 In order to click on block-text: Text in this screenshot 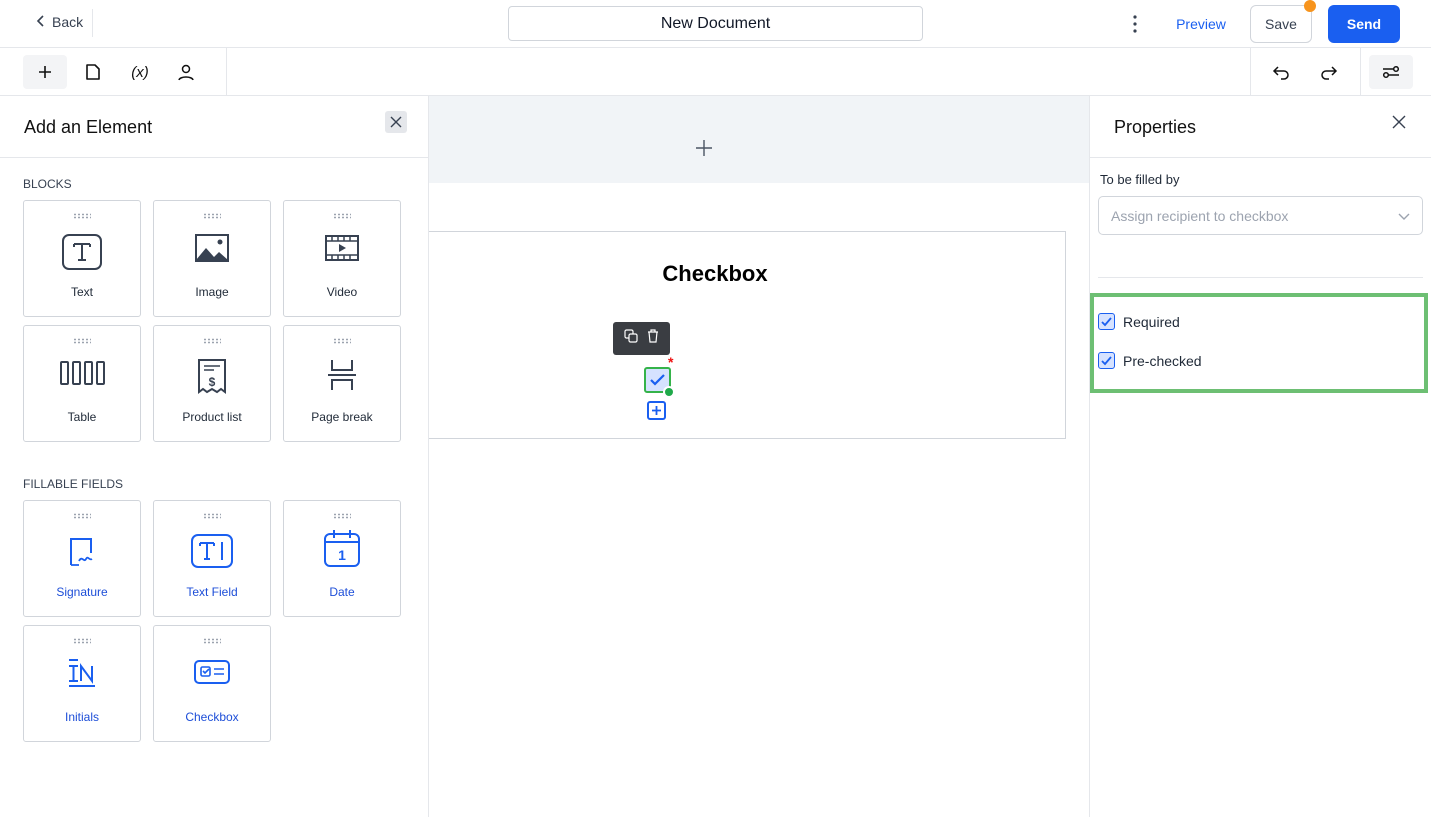, I will do `click(82, 258)`.